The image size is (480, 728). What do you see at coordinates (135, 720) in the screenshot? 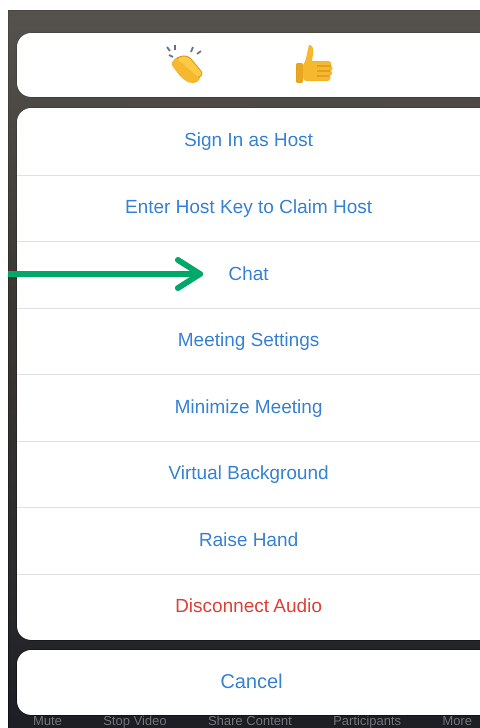
I see `toolbar-label: Stop Video` at bounding box center [135, 720].